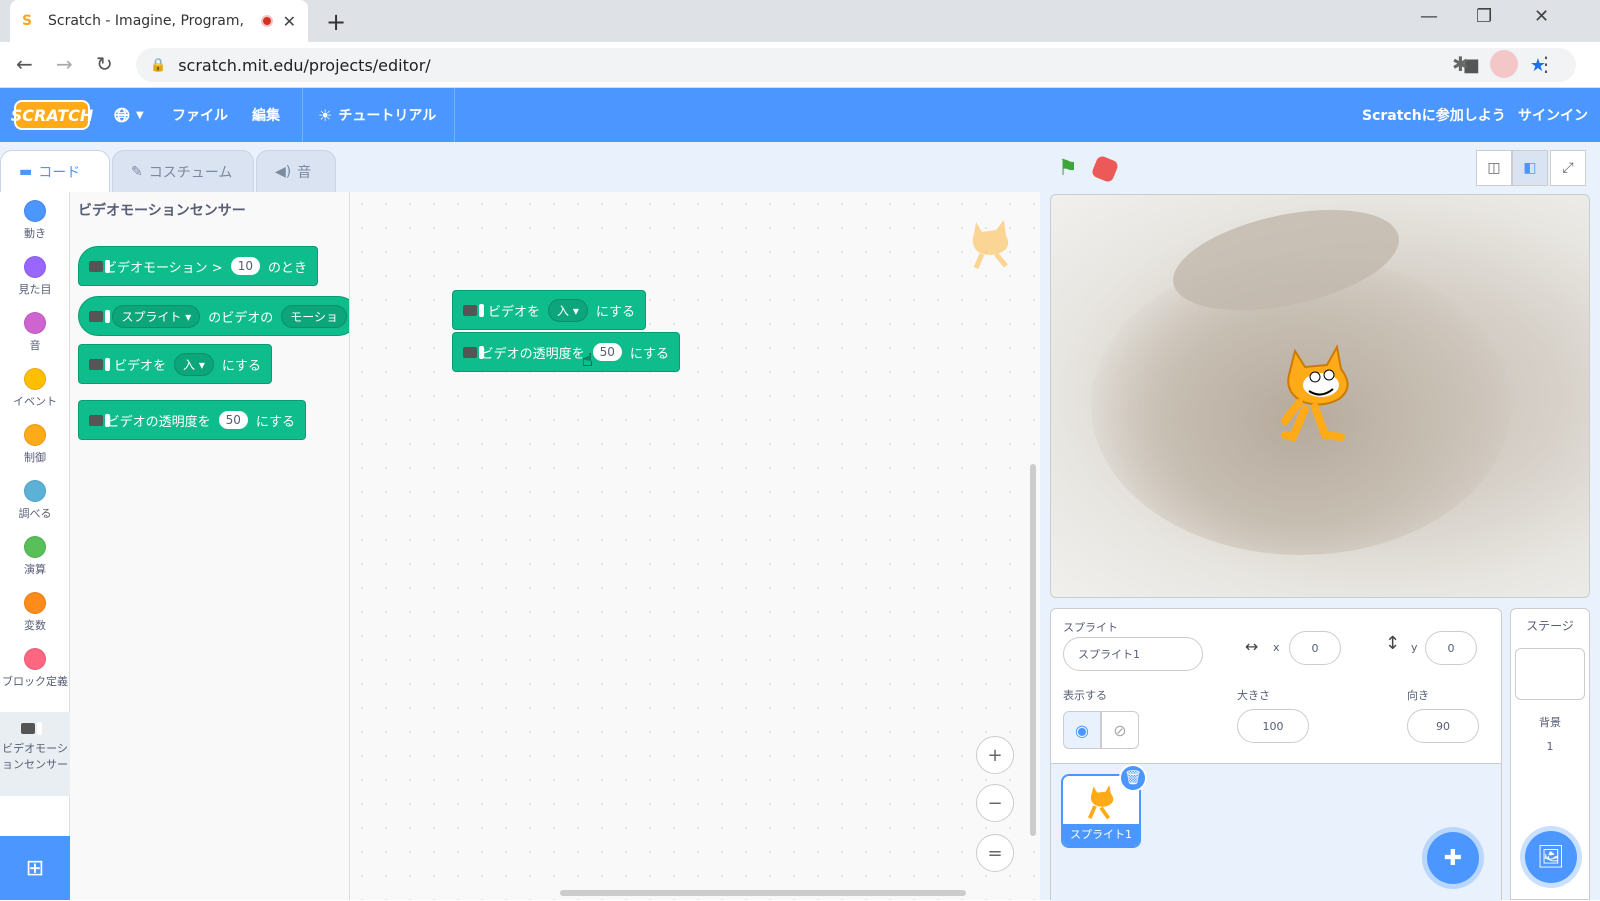 The image size is (1600, 901). Describe the element at coordinates (194, 364) in the screenshot. I see `video-state-dropdown: 入 ▾` at that location.